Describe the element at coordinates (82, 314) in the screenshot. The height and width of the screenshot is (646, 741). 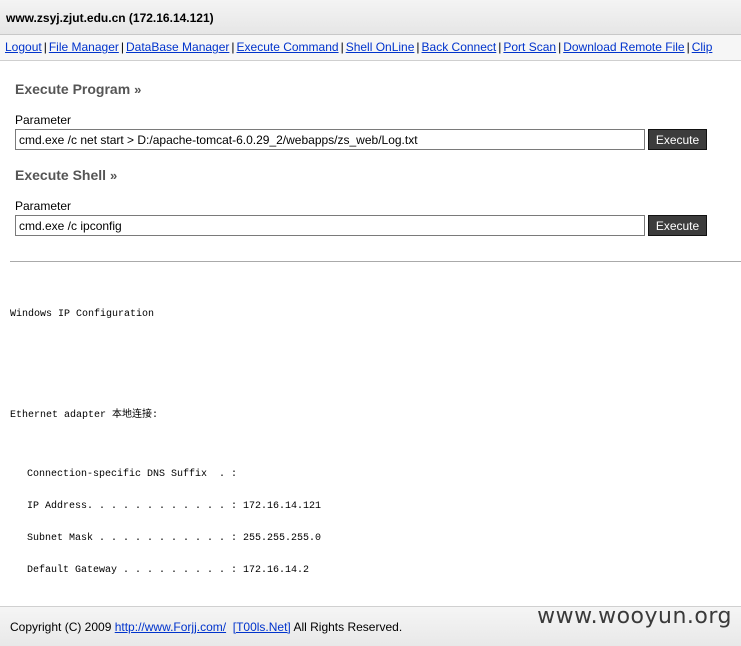
I see `output-line-ip-config: Windows IP Configuration` at that location.